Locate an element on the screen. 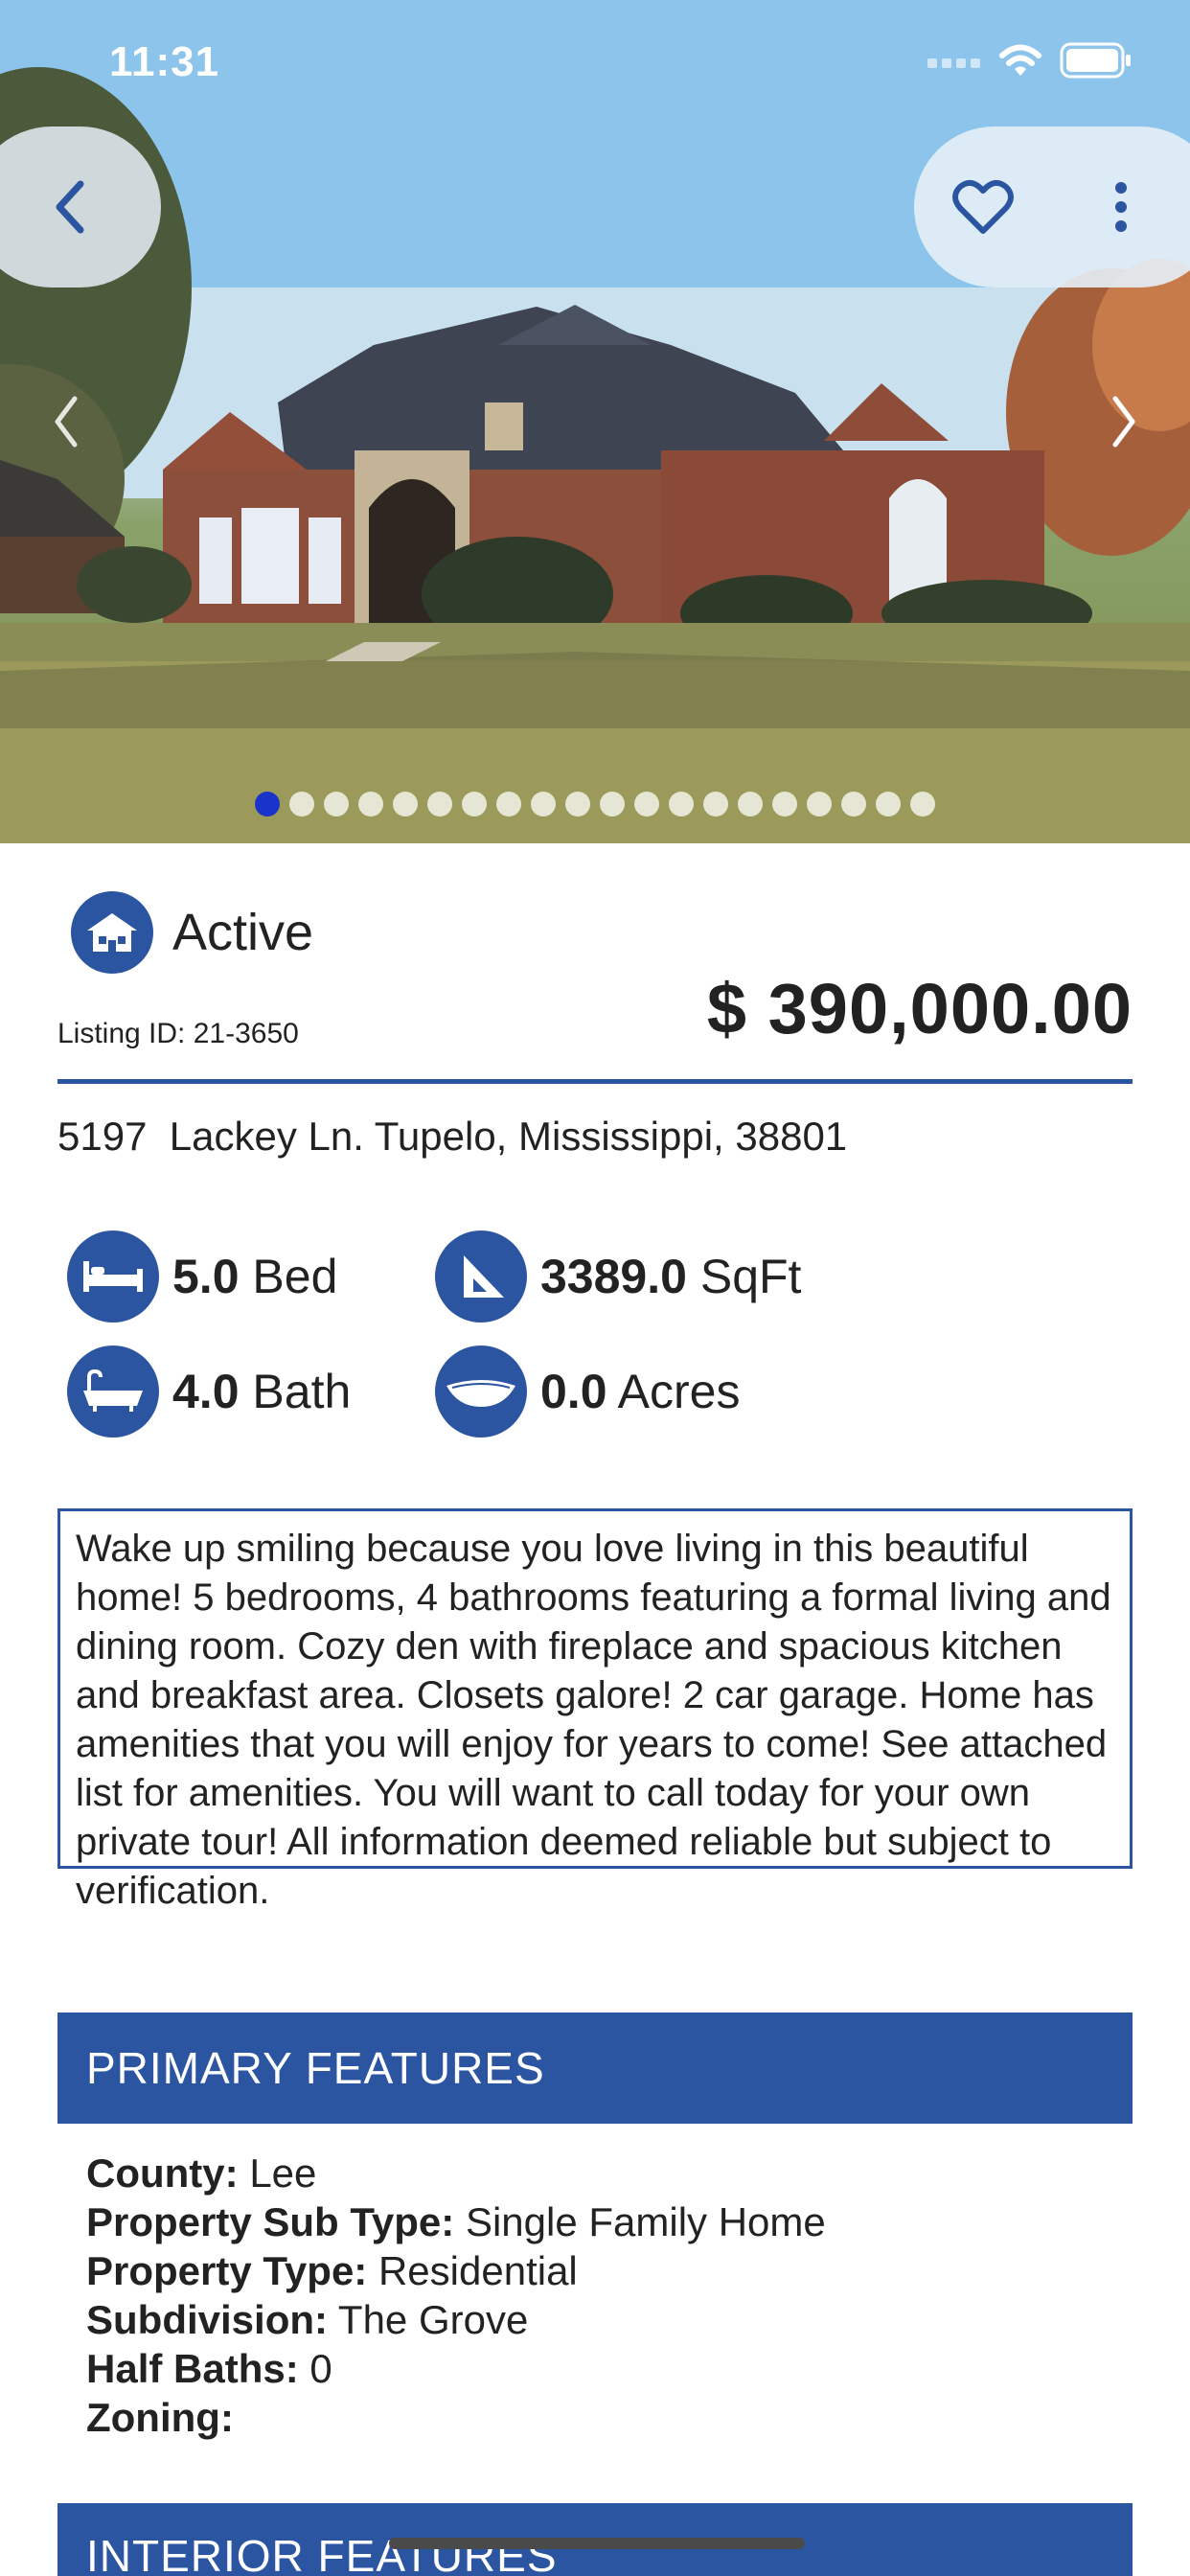  feature-row: County: Lee is located at coordinates (456, 2173).